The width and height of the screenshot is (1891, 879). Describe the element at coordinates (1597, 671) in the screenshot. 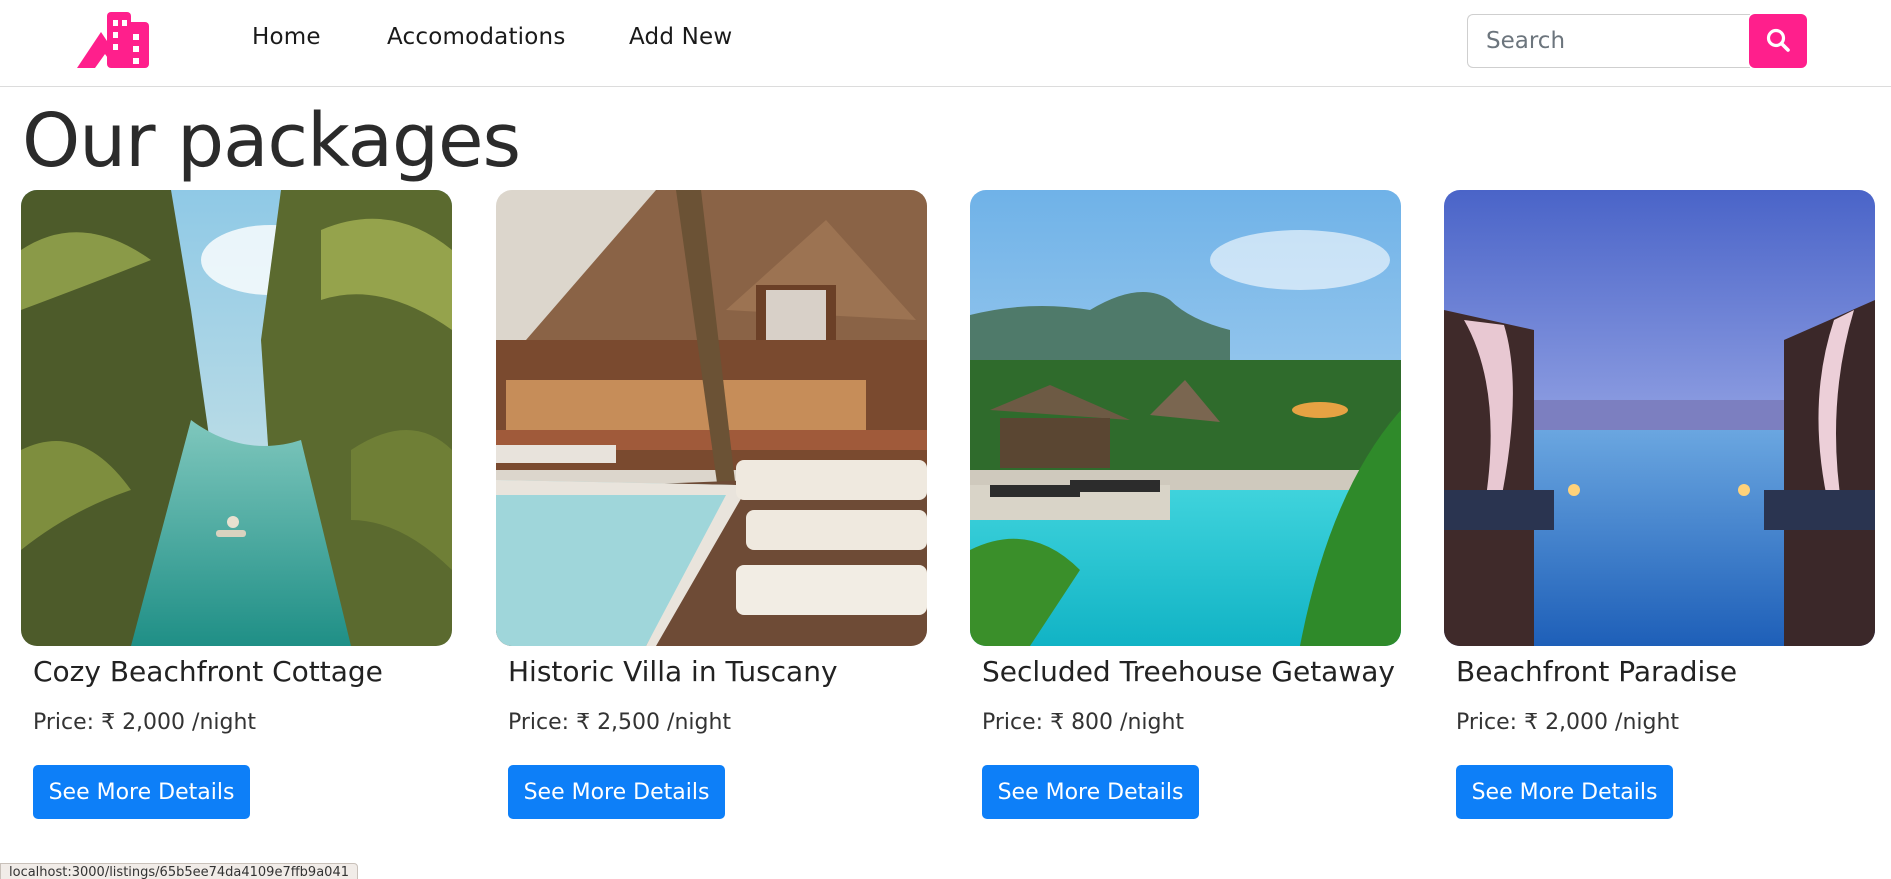

I see `package-title: Beachfront Paradise` at that location.